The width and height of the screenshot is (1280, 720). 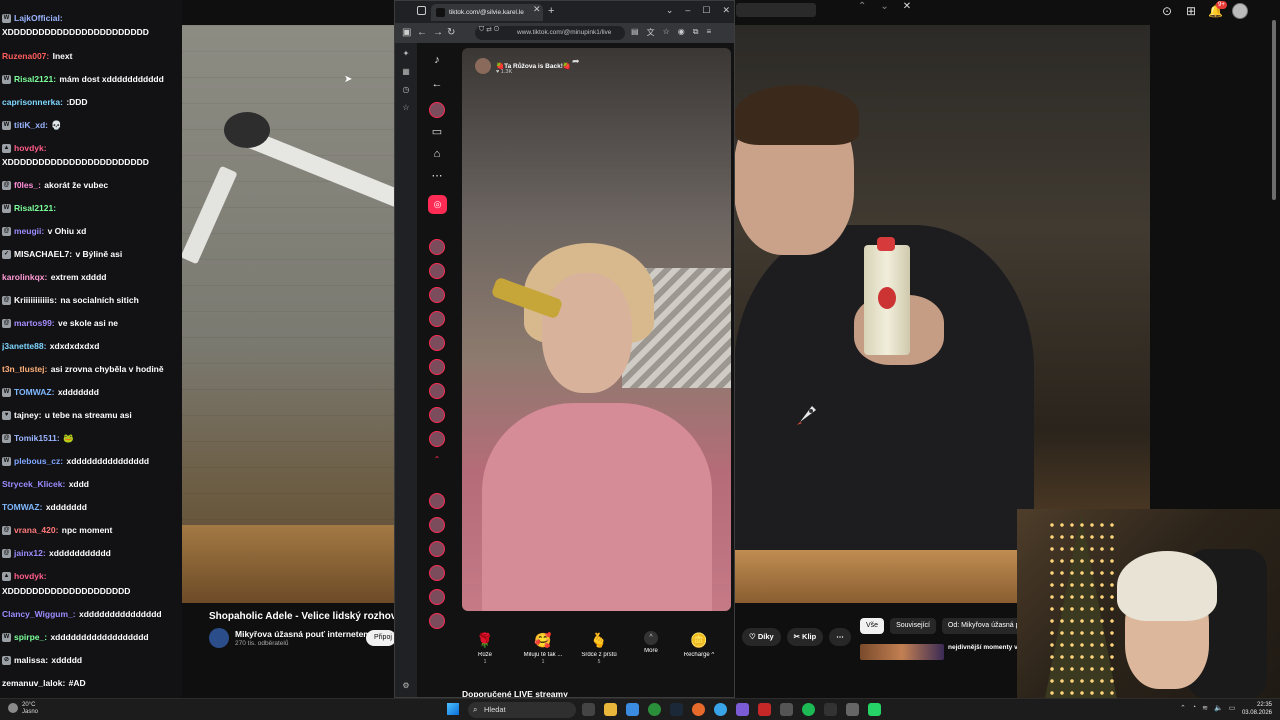 What do you see at coordinates (1205, 708) in the screenshot?
I see `wifi-icon: ≋` at bounding box center [1205, 708].